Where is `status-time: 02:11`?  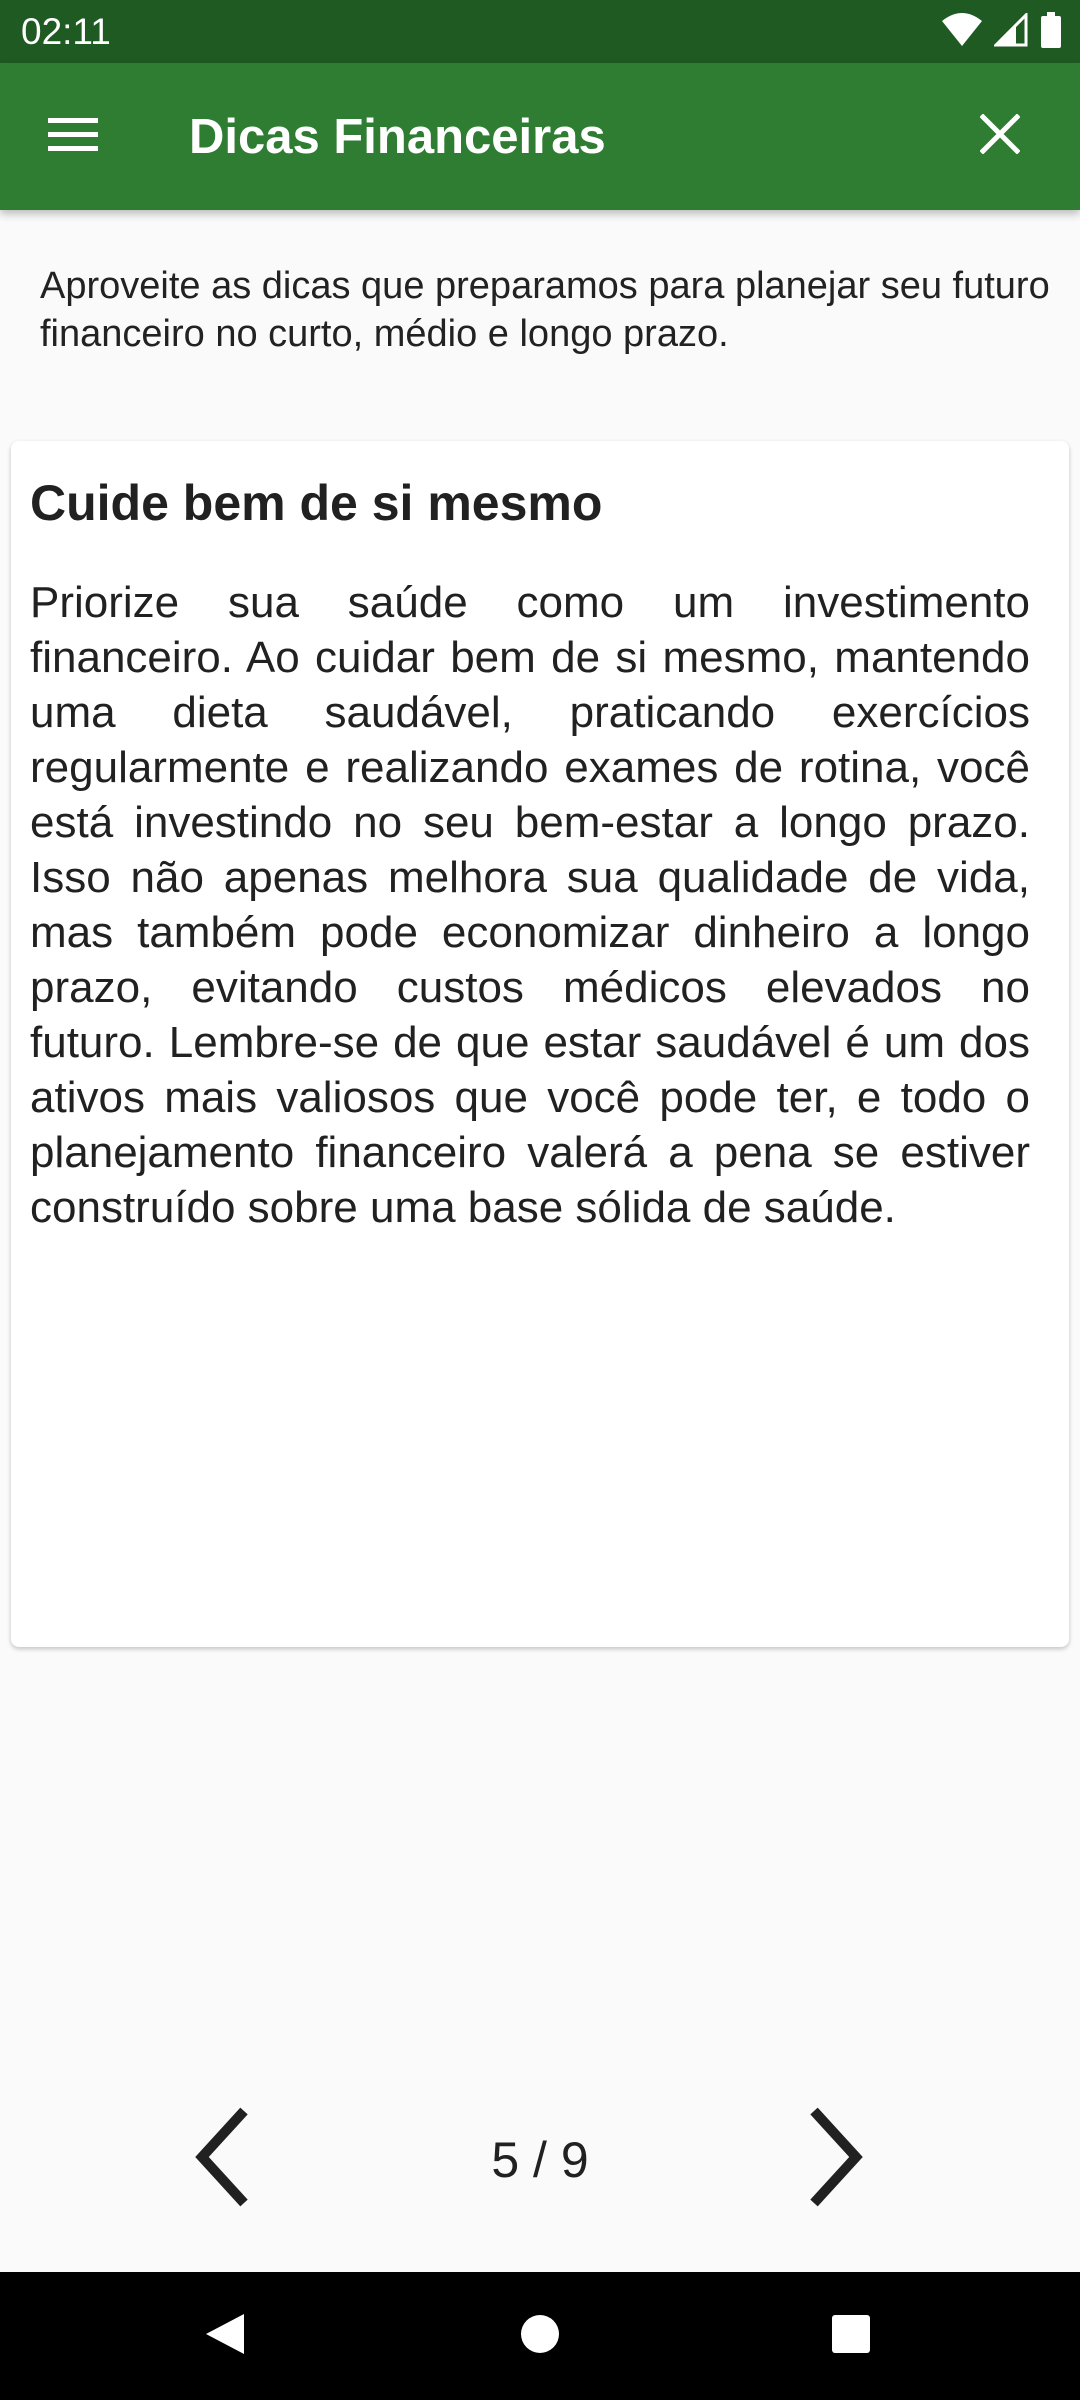
status-time: 02:11 is located at coordinates (66, 31).